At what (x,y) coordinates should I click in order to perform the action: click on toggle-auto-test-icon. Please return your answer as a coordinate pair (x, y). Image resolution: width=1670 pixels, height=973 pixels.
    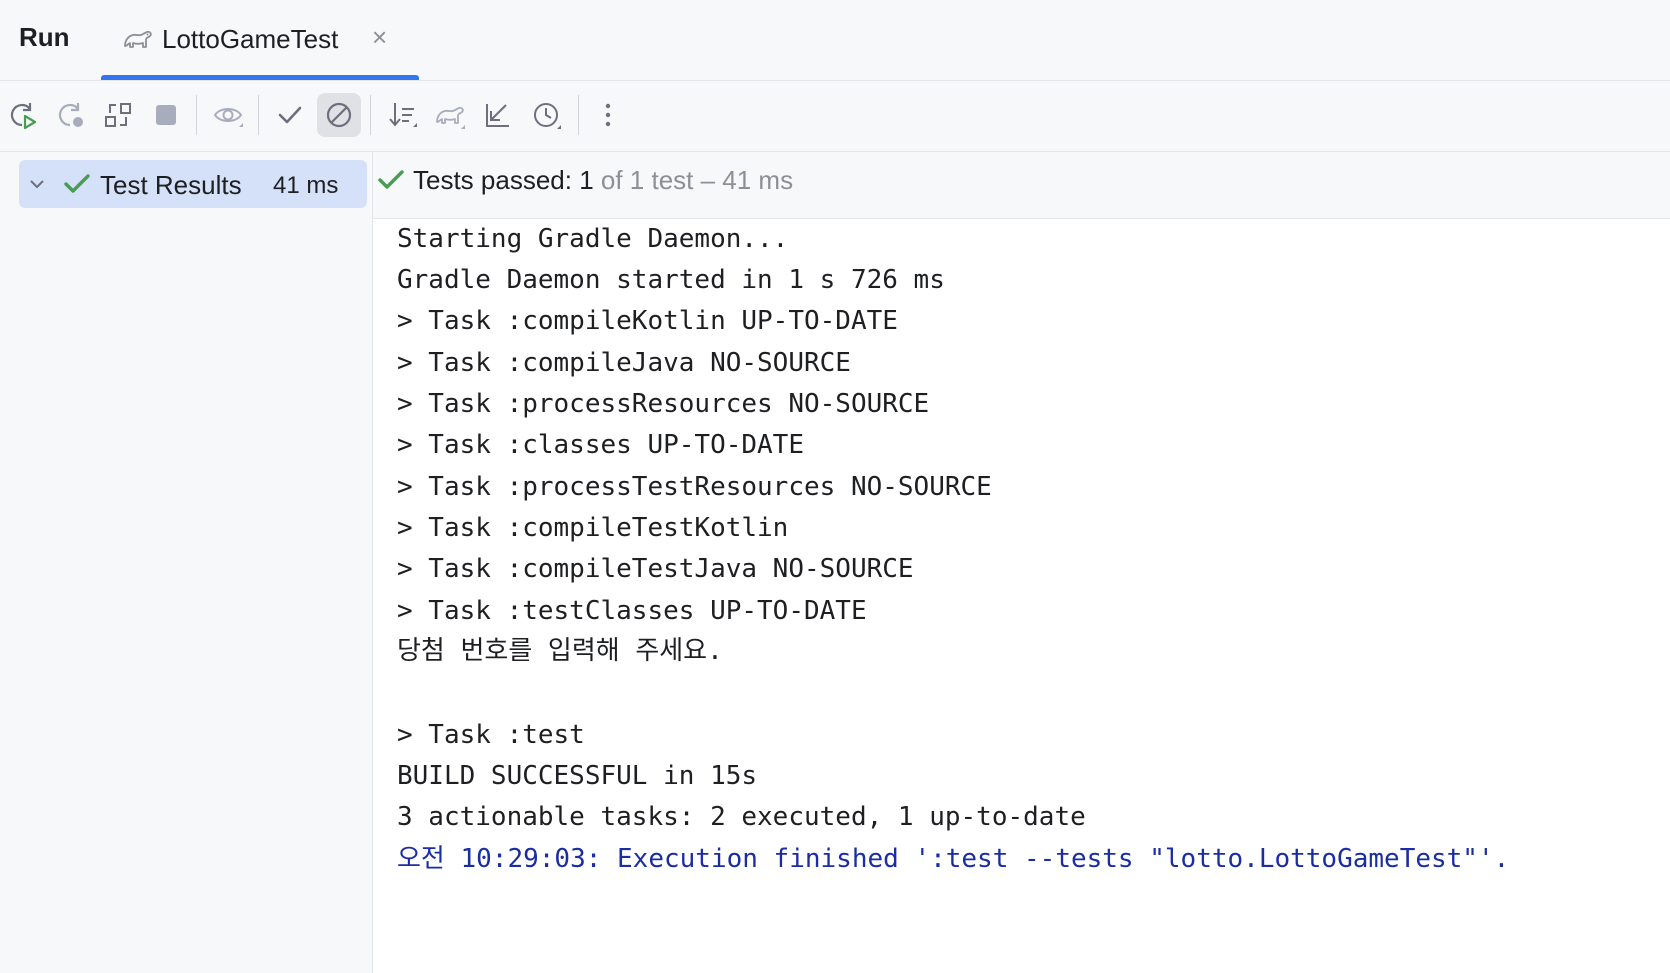
    Looking at the image, I should click on (118, 115).